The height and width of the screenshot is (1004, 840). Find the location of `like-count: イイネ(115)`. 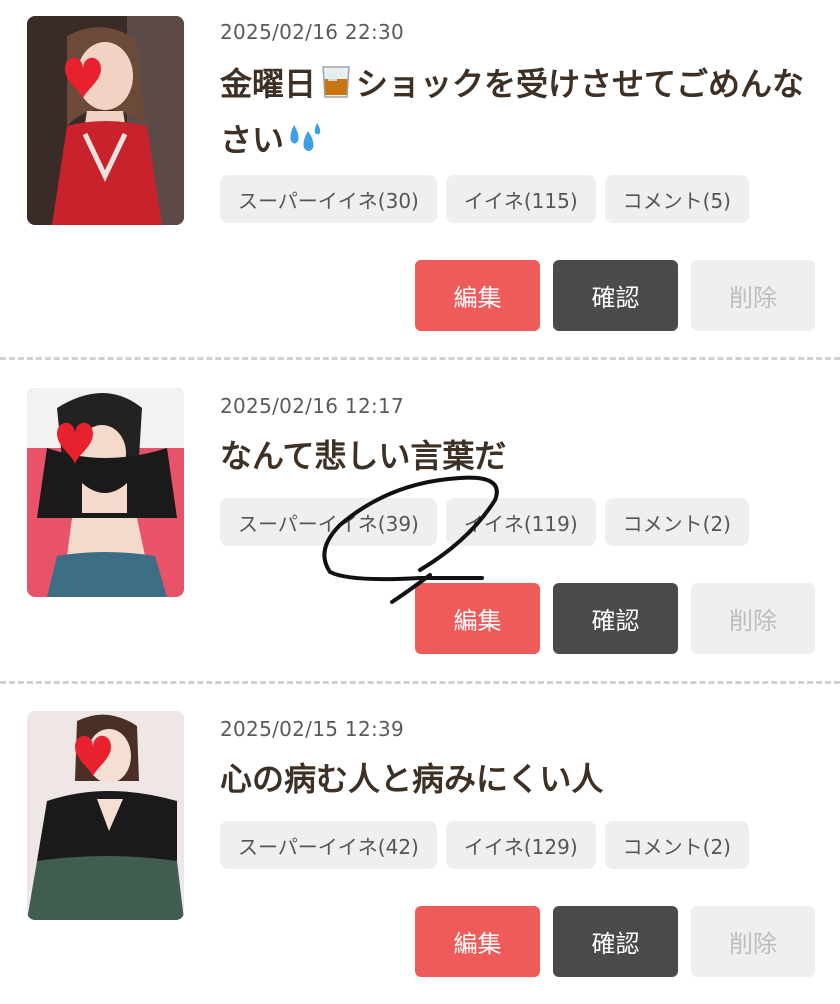

like-count: イイネ(115) is located at coordinates (520, 199).